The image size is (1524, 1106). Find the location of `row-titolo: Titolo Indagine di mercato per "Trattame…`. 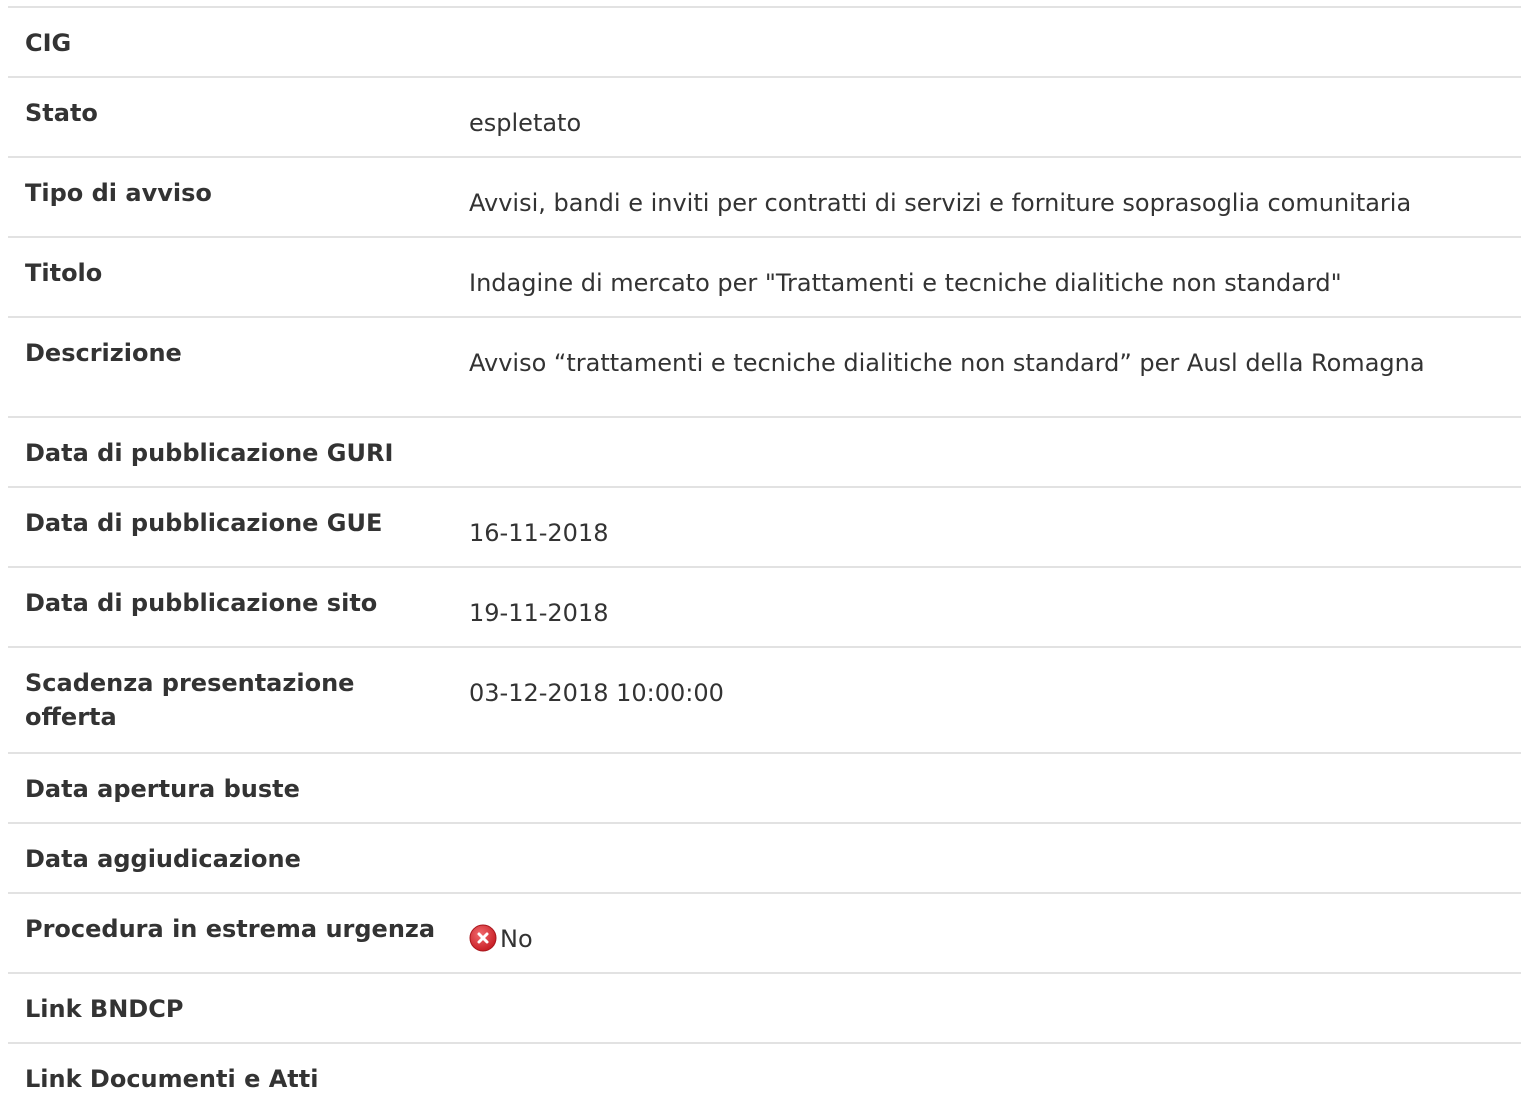

row-titolo: Titolo Indagine di mercato per "Trattame… is located at coordinates (764, 276).